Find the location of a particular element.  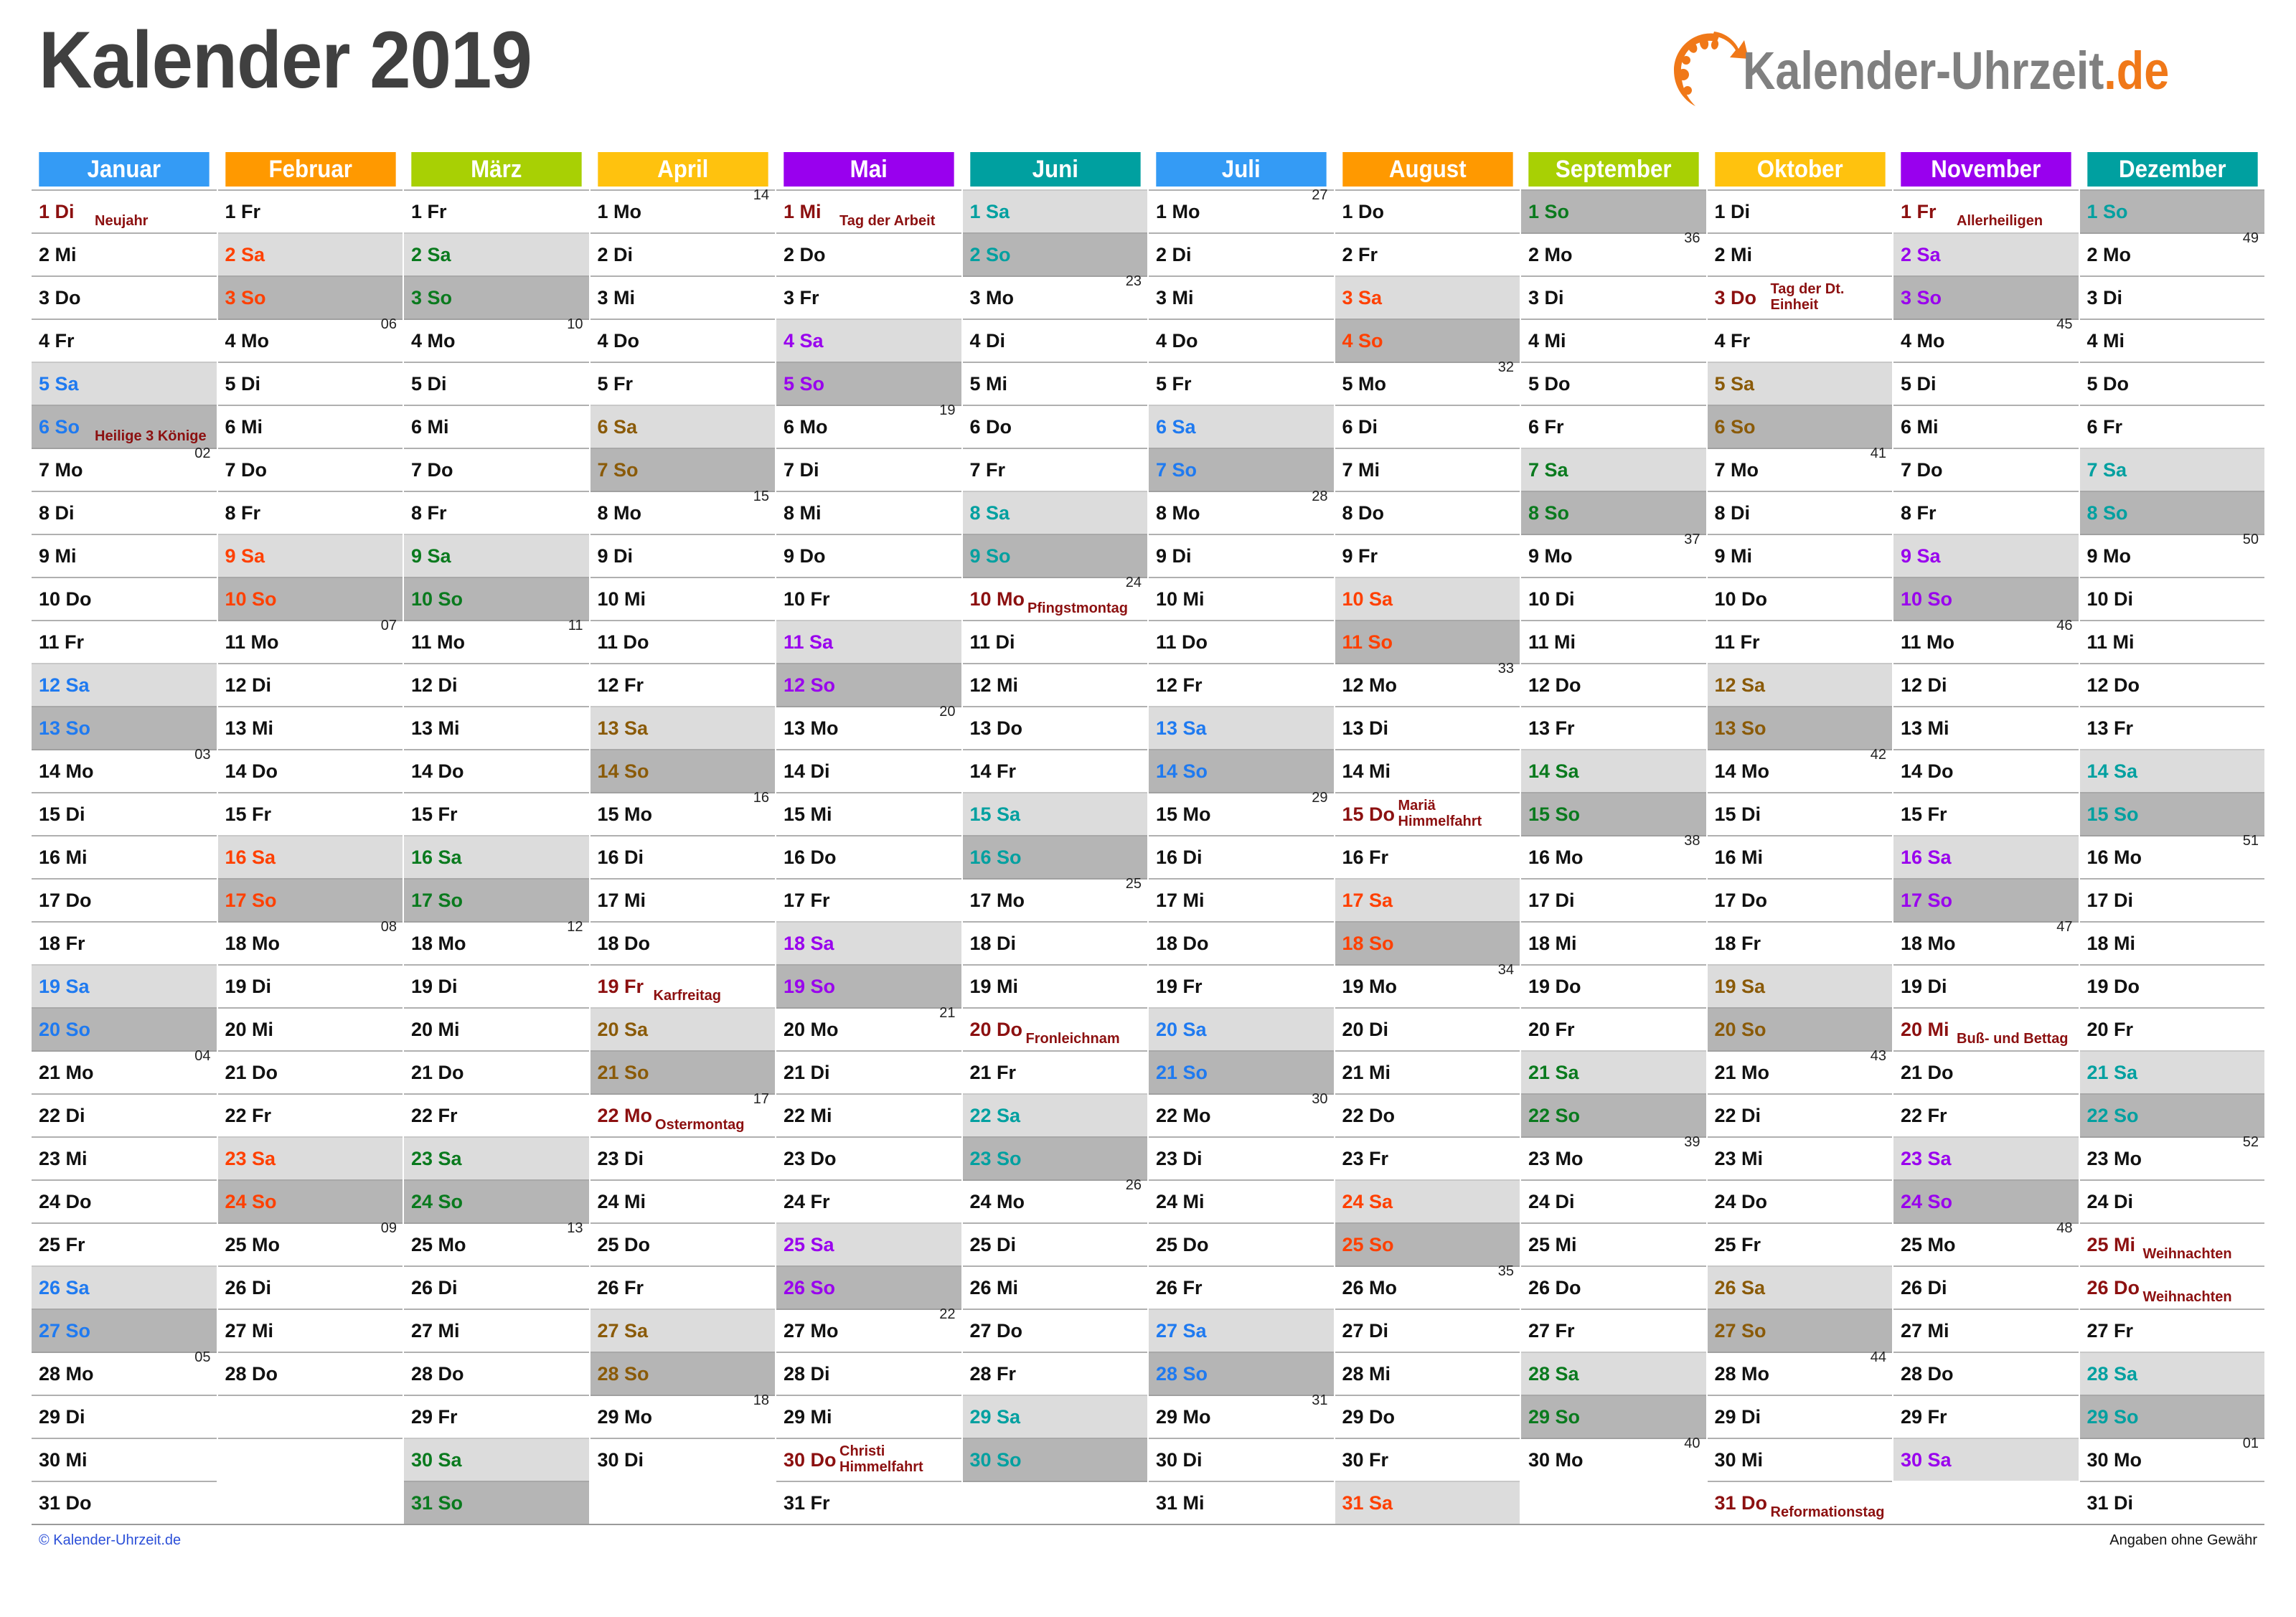

day-cell: 14 Di is located at coordinates (869, 770).